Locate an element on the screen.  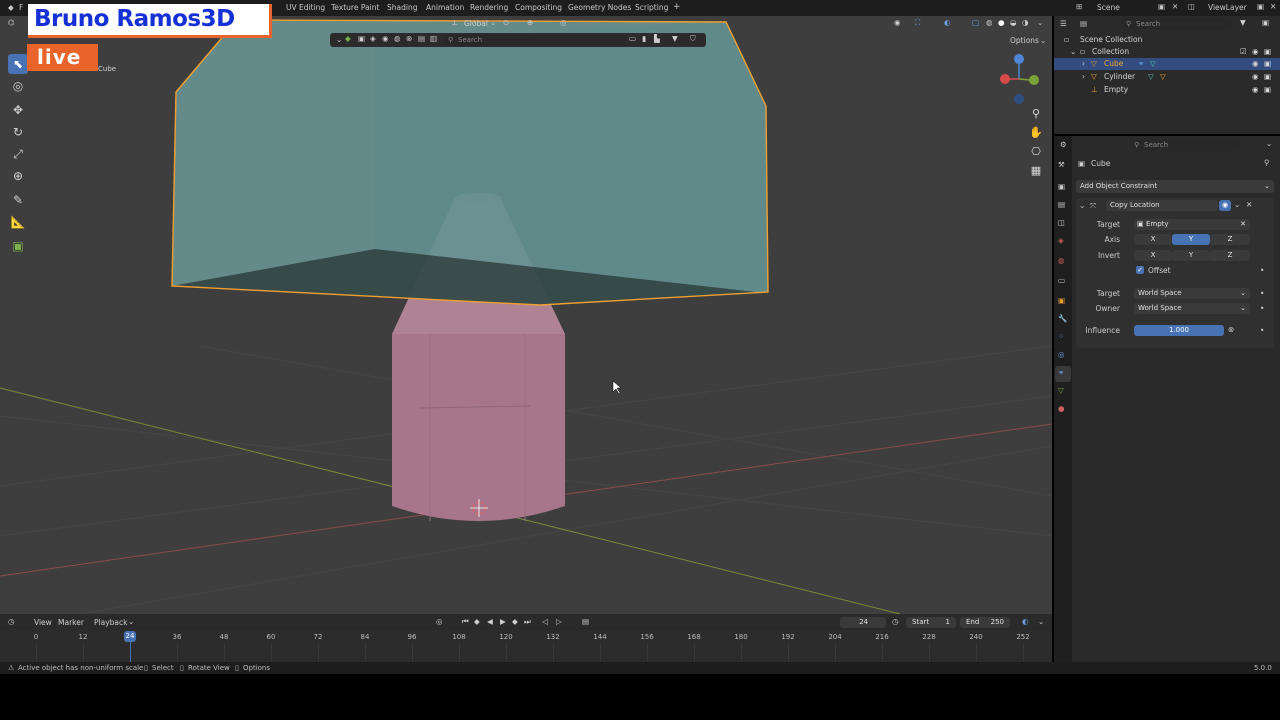
target-space-dropdown: World Space ⌄ is located at coordinates (1192, 293).